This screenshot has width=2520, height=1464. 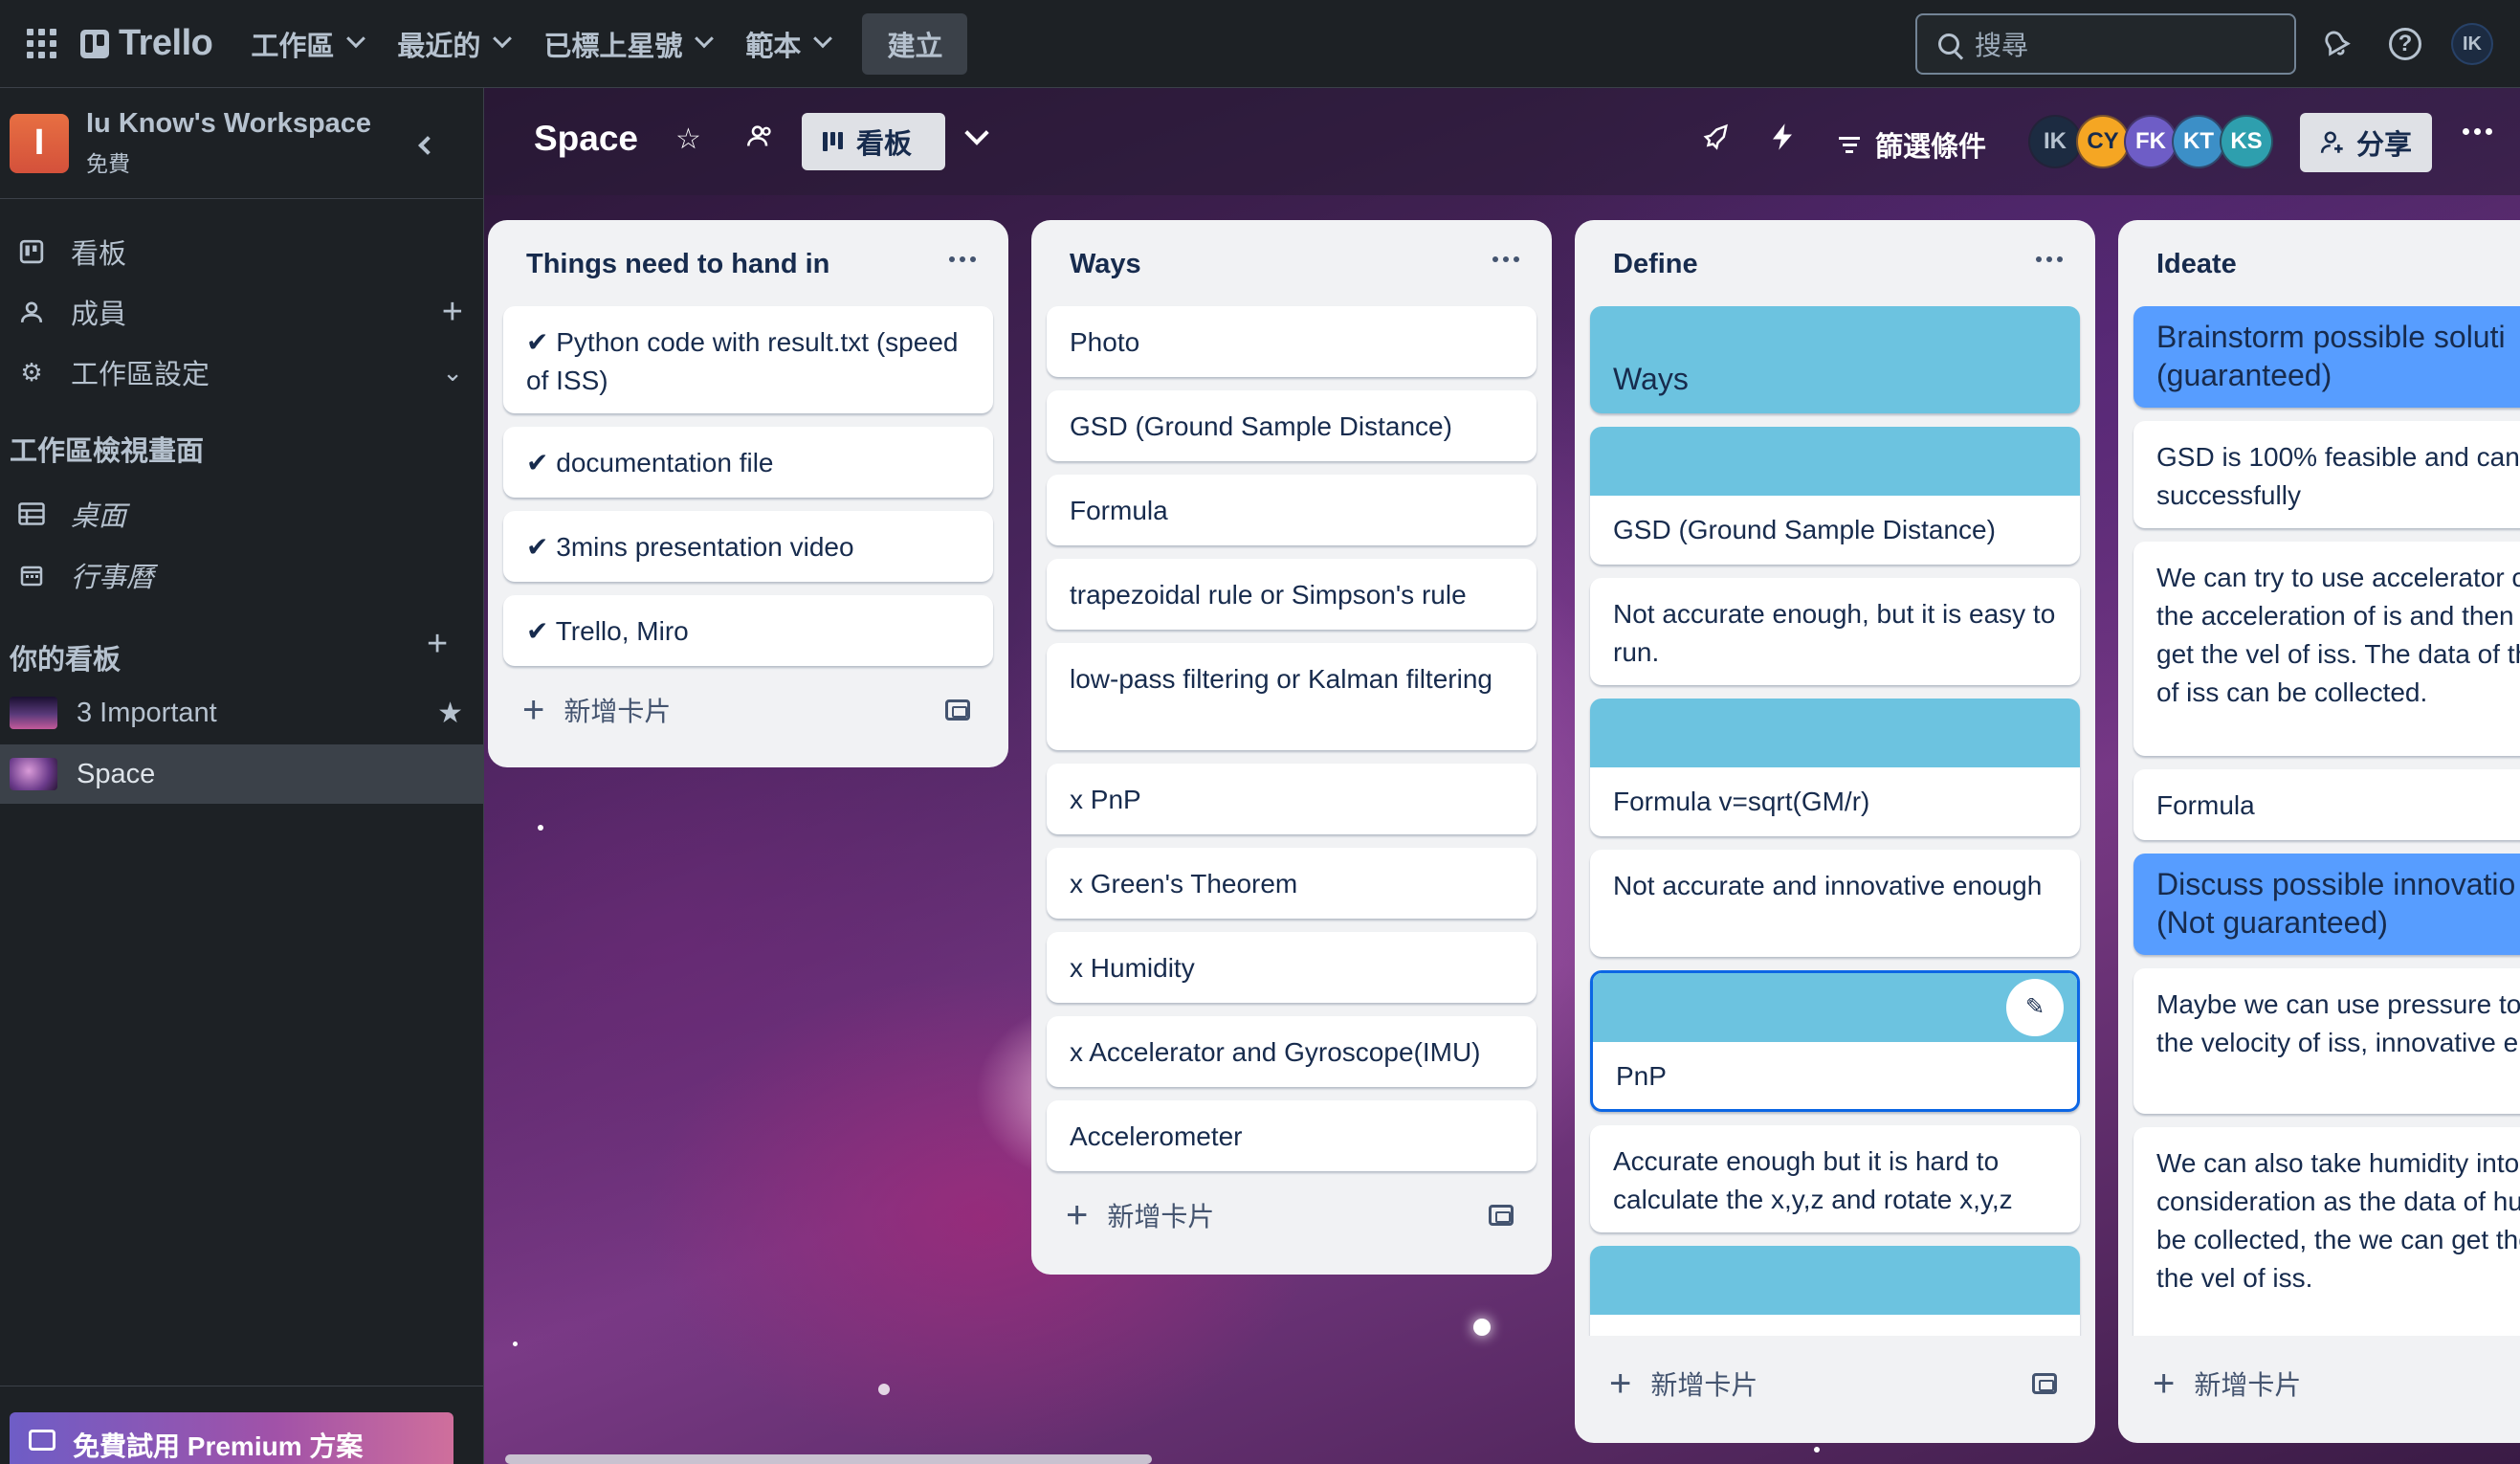 I want to click on star-filled-icon: ★, so click(x=450, y=714).